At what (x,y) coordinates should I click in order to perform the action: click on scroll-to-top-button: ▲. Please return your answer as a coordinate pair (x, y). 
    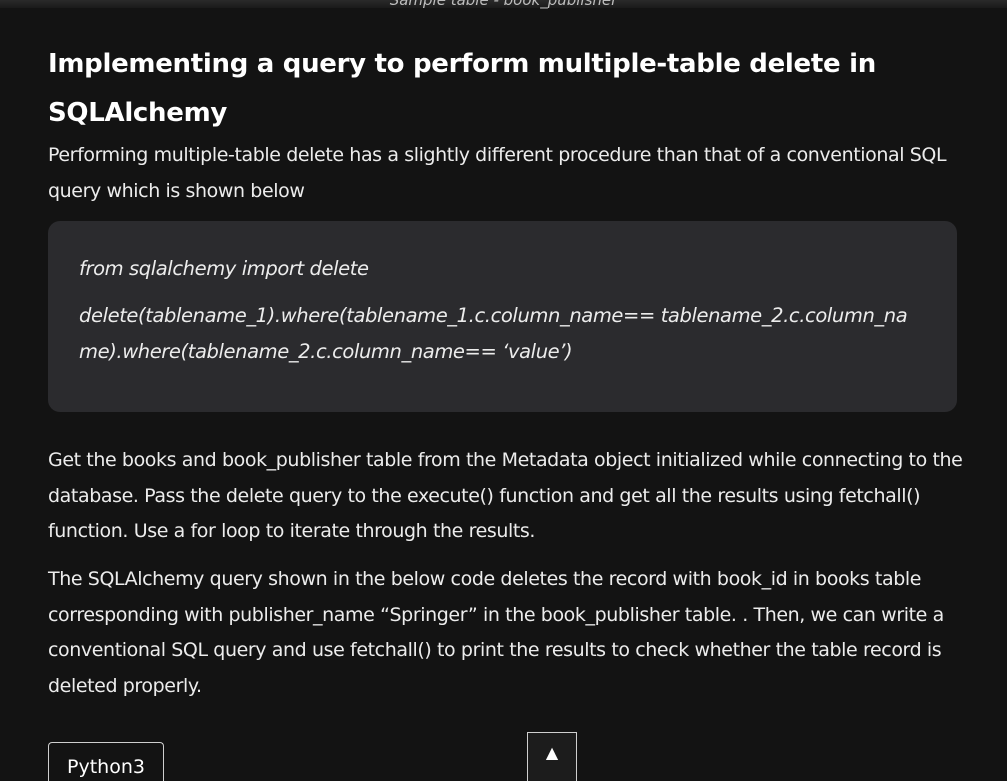
    Looking at the image, I should click on (552, 756).